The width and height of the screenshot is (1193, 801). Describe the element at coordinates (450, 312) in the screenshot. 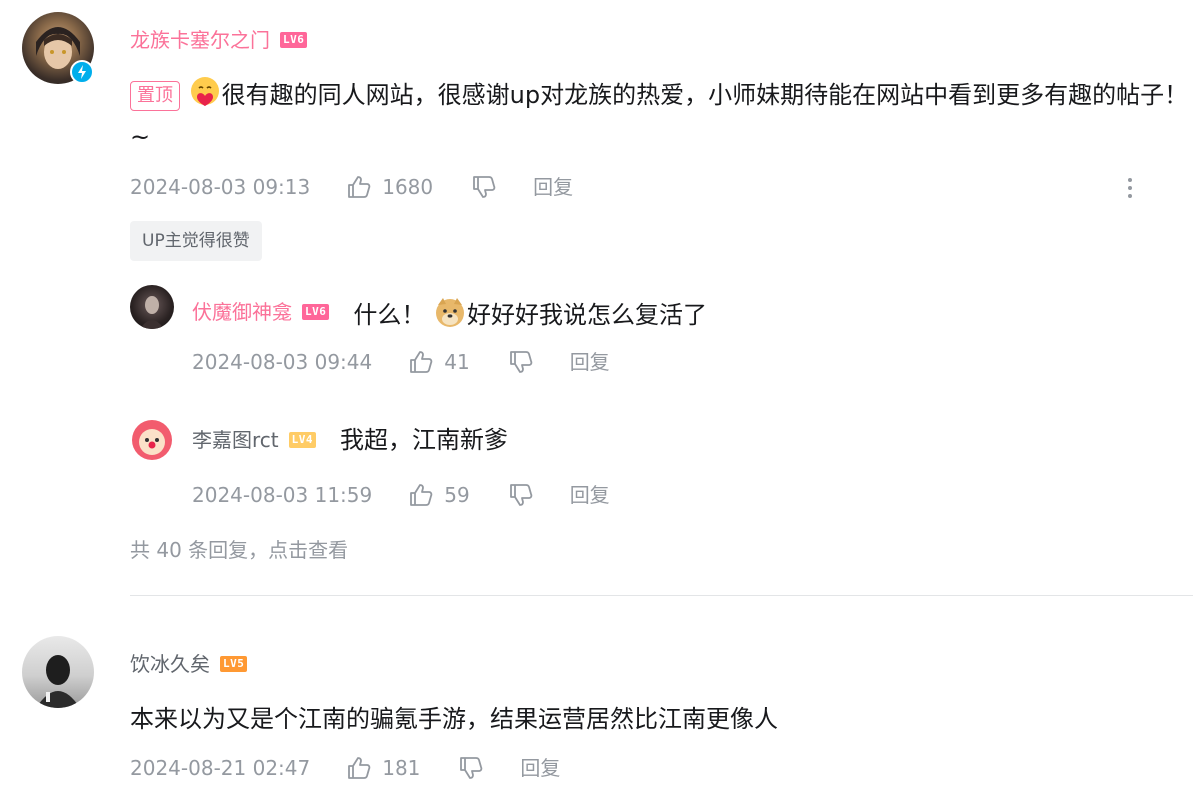

I see `doge-emoji` at that location.